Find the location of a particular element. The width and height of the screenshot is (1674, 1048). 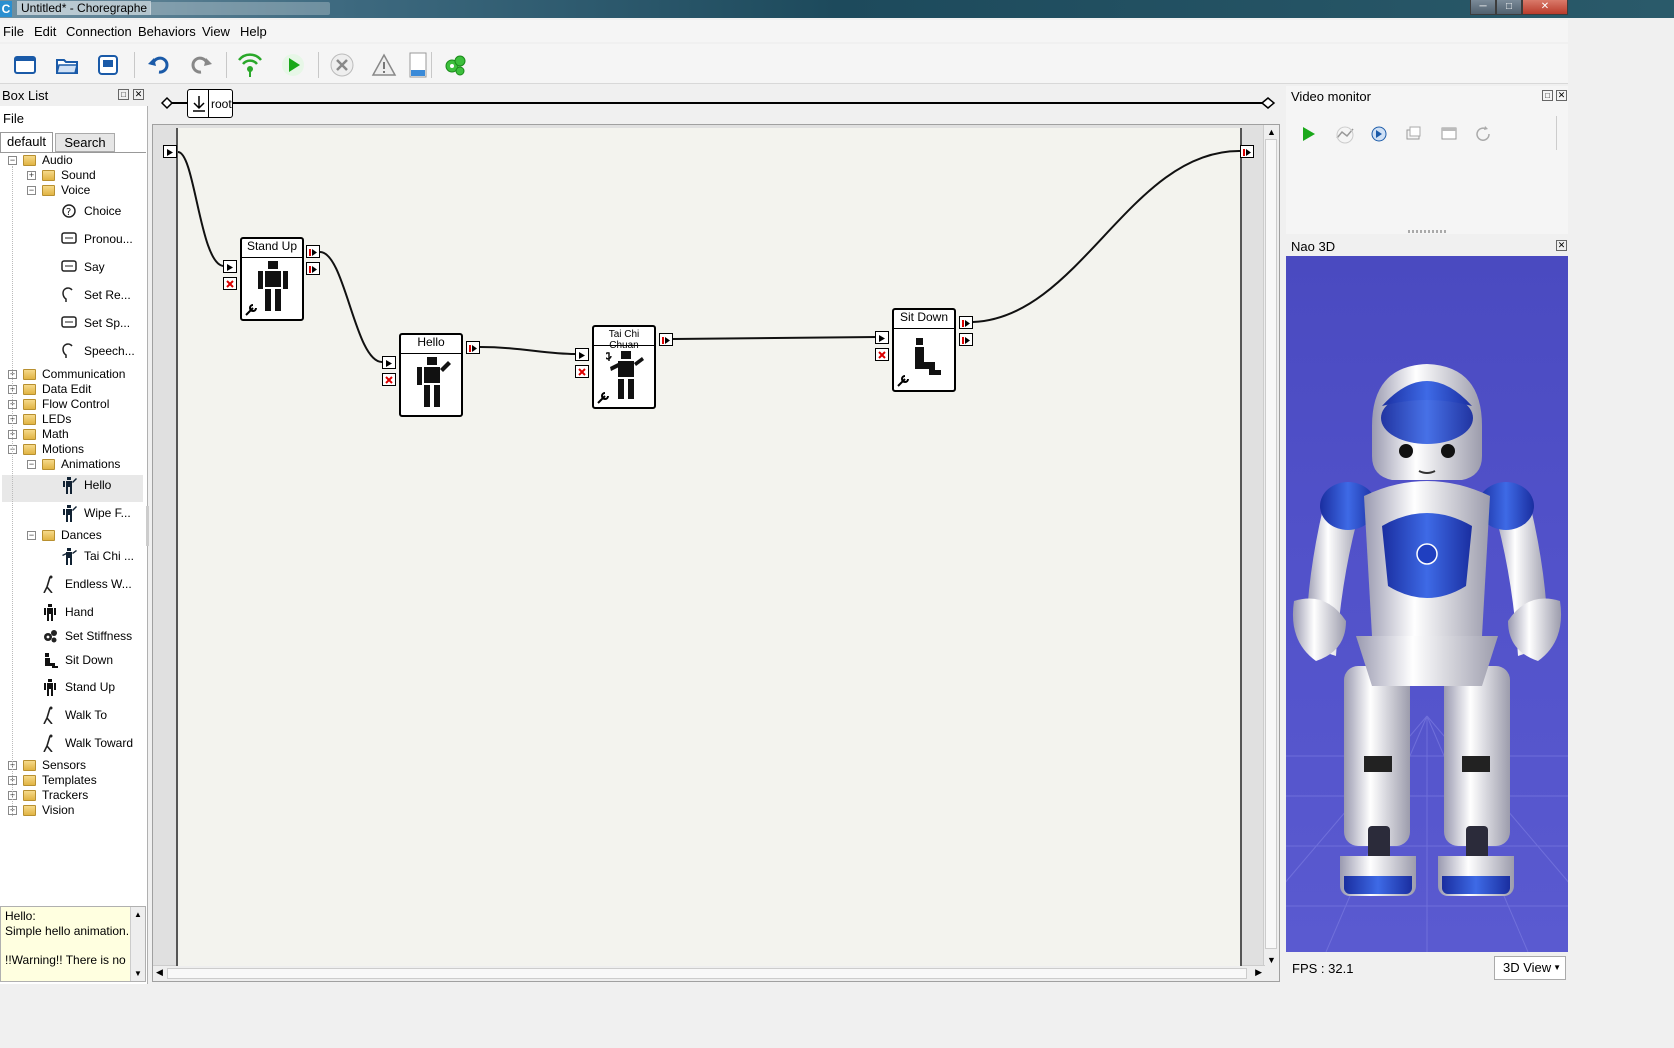

box-title: Sit Down is located at coordinates (924, 317).